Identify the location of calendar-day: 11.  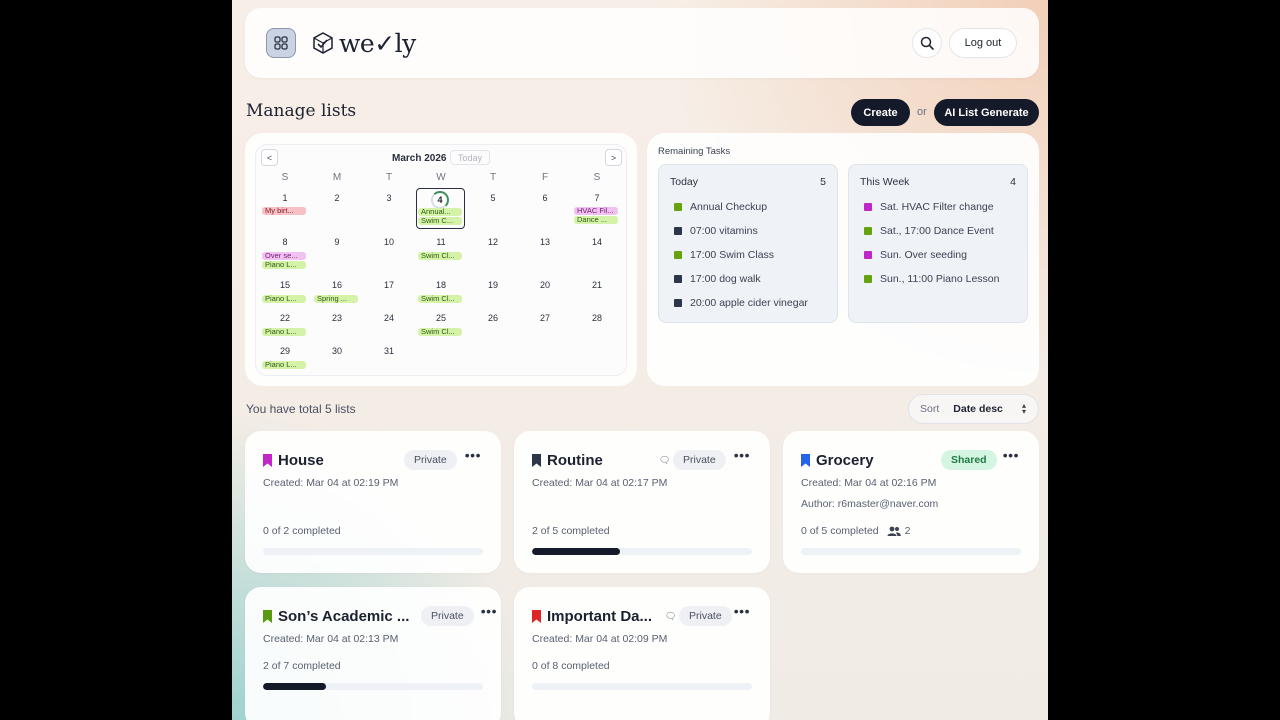
(441, 242).